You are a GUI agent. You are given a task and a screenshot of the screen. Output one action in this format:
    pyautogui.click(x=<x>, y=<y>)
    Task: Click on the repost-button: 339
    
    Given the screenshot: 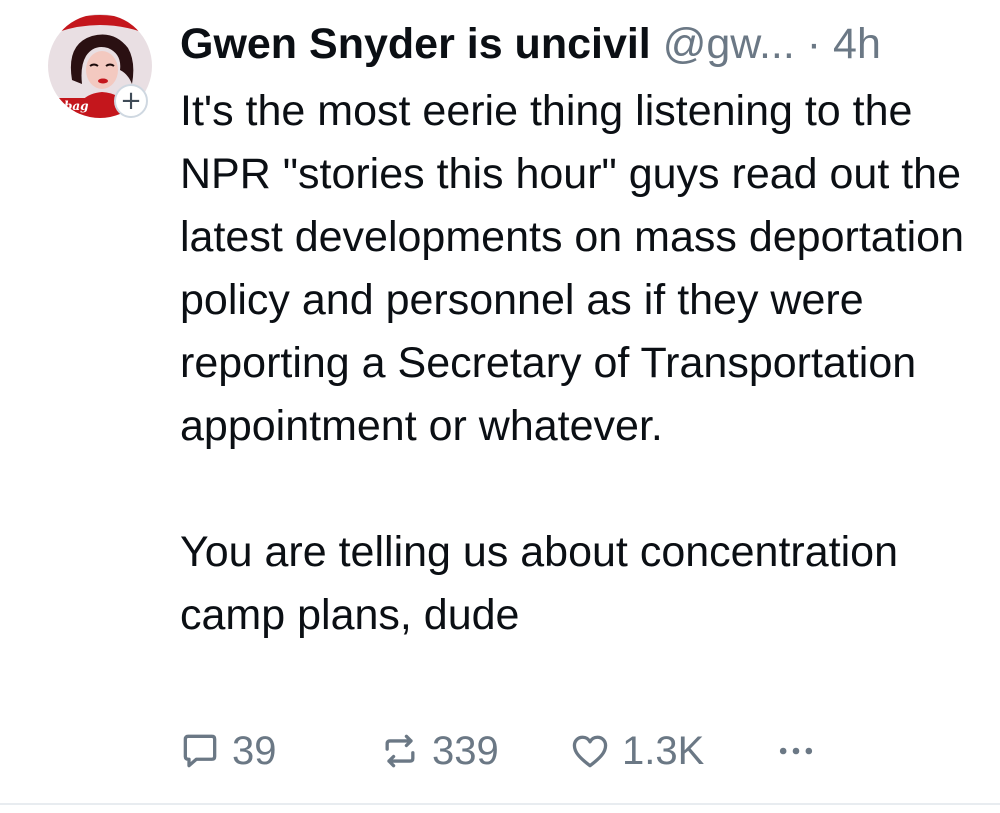 What is the action you would take?
    pyautogui.click(x=438, y=751)
    